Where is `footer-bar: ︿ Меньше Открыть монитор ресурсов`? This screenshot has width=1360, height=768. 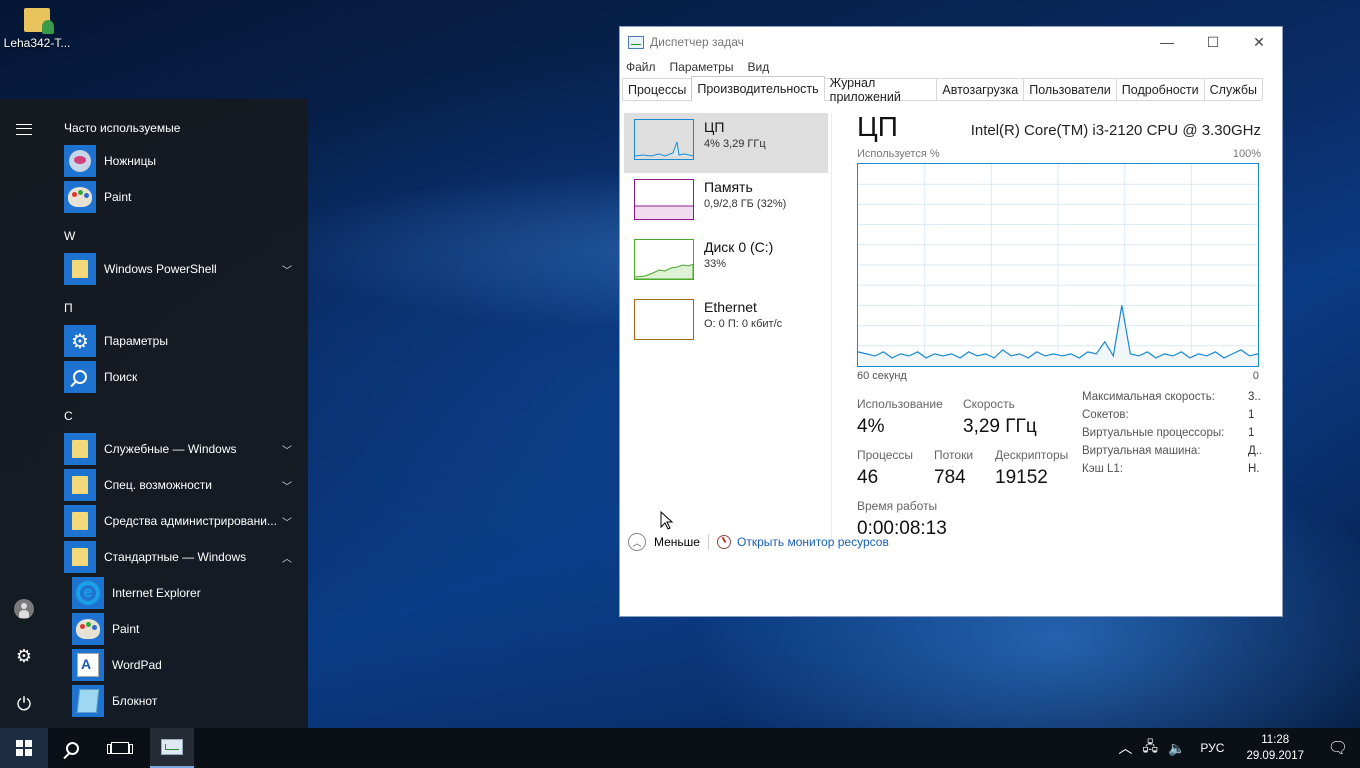 footer-bar: ︿ Меньше Открыть монитор ресурсов is located at coordinates (951, 542).